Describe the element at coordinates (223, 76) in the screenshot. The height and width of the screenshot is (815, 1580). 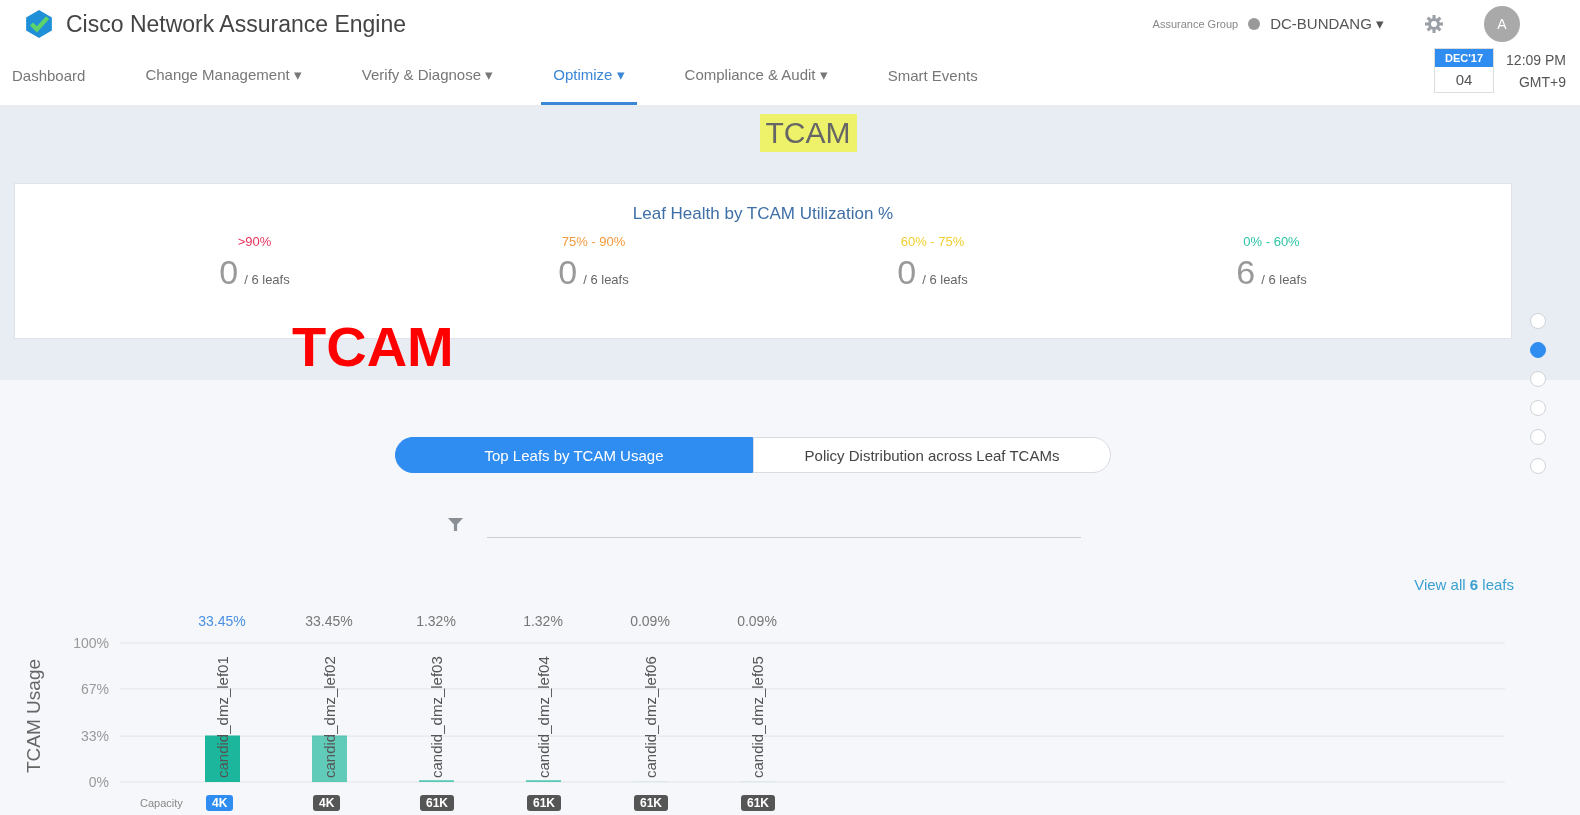
I see `nav-tab: Change Management ▾` at that location.